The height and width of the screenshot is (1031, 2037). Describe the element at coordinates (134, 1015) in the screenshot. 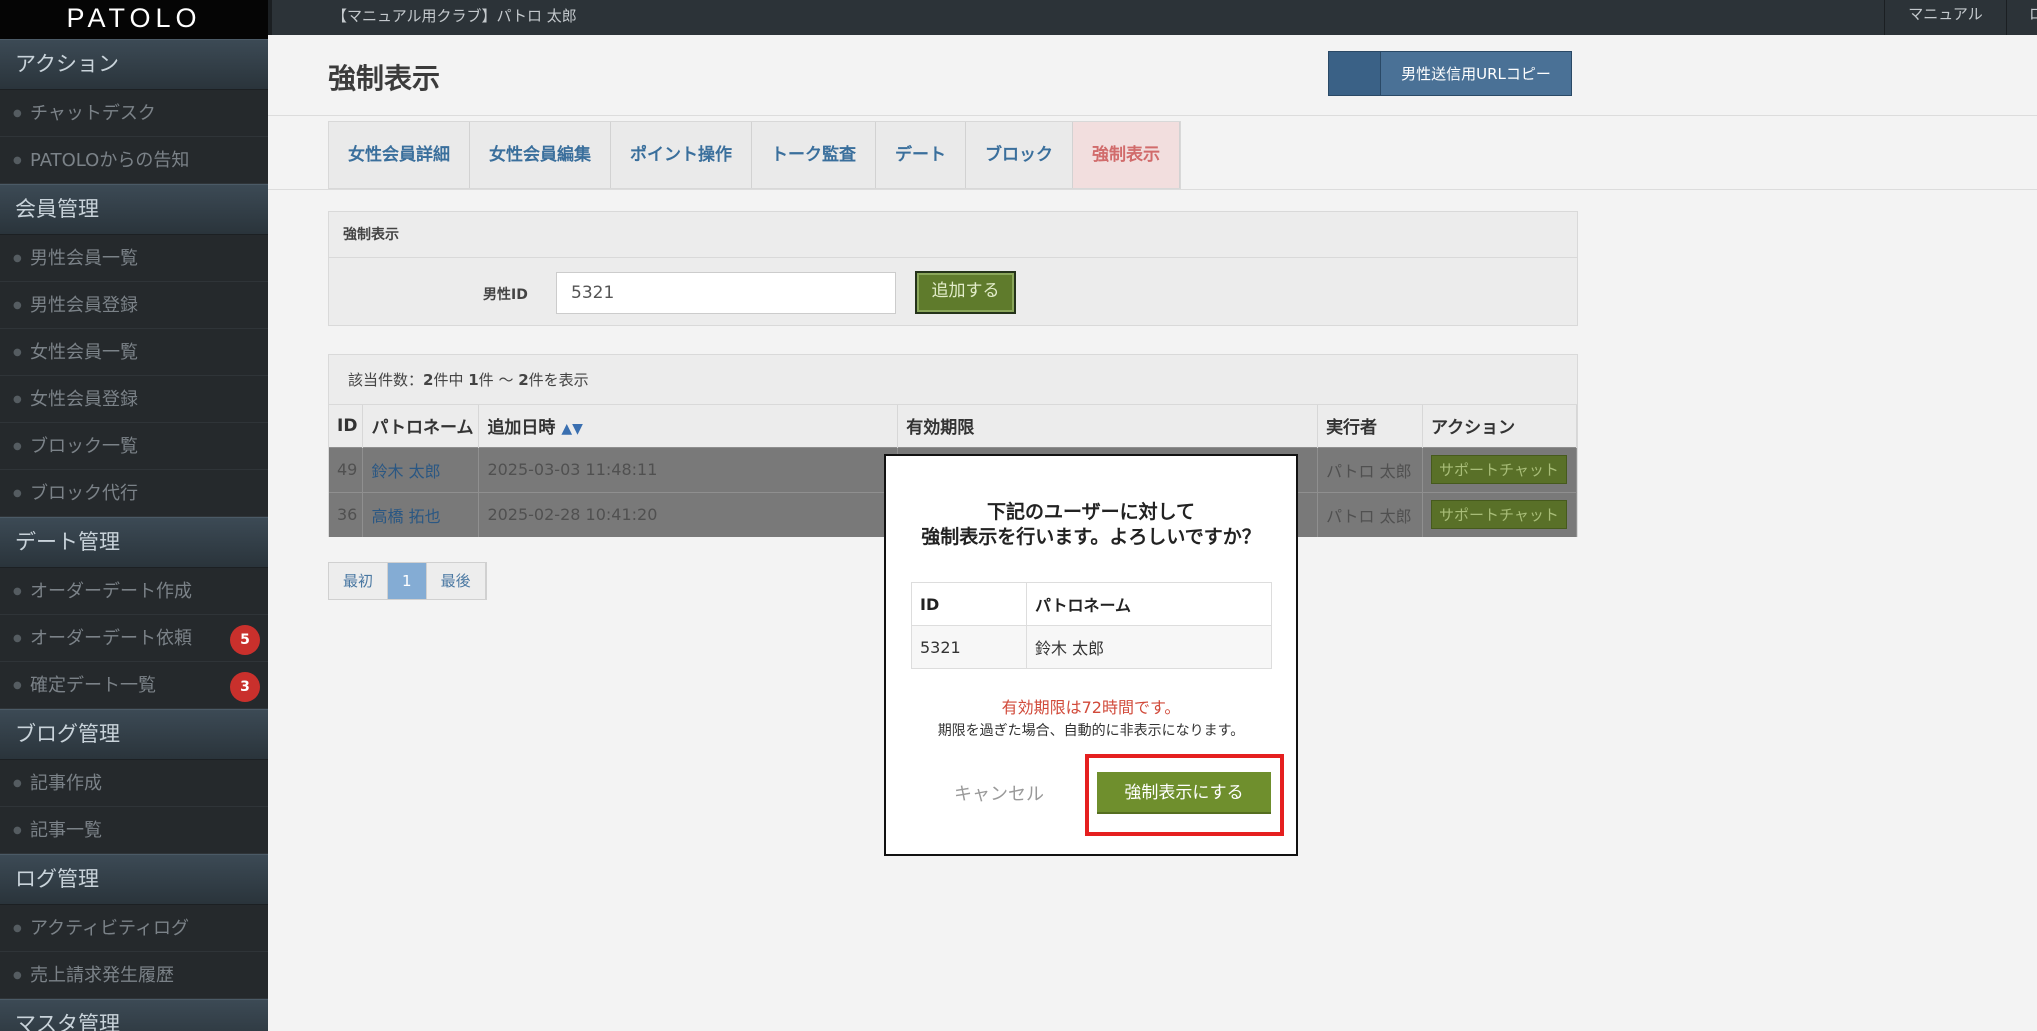

I see `sidebar-section-master: マスタ管理` at that location.